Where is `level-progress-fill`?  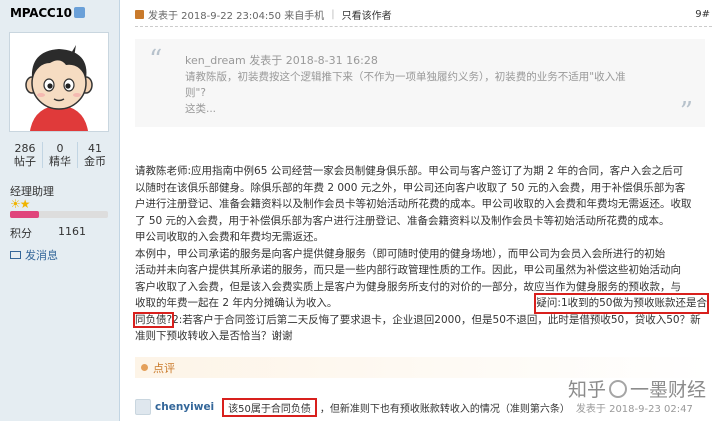 level-progress-fill is located at coordinates (25, 214).